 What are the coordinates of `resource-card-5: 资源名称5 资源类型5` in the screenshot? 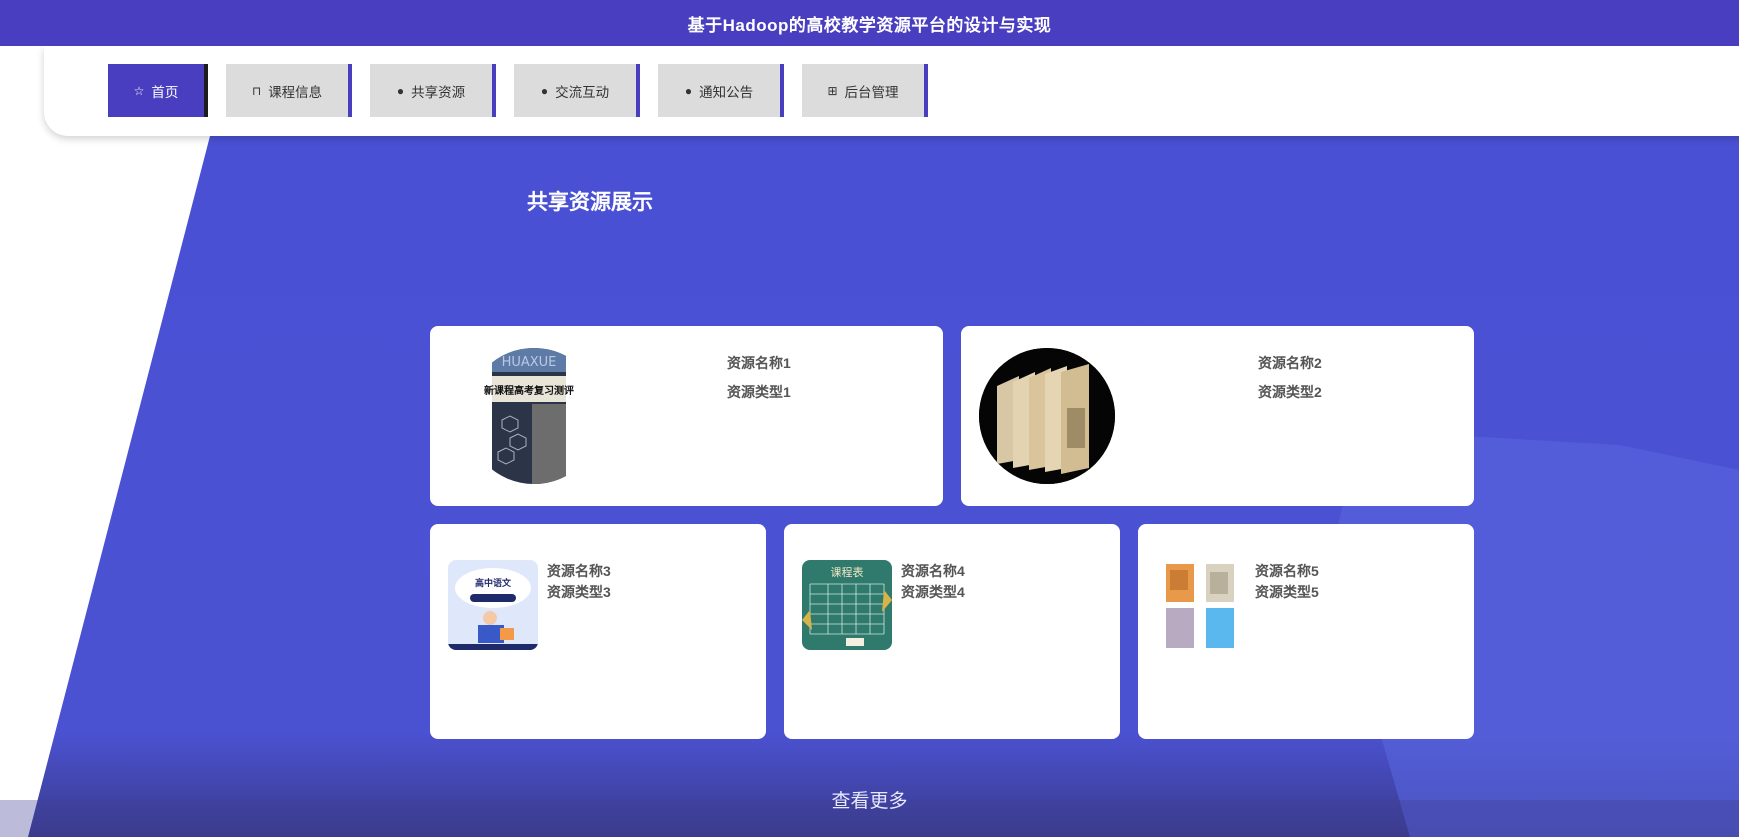 It's located at (1306, 631).